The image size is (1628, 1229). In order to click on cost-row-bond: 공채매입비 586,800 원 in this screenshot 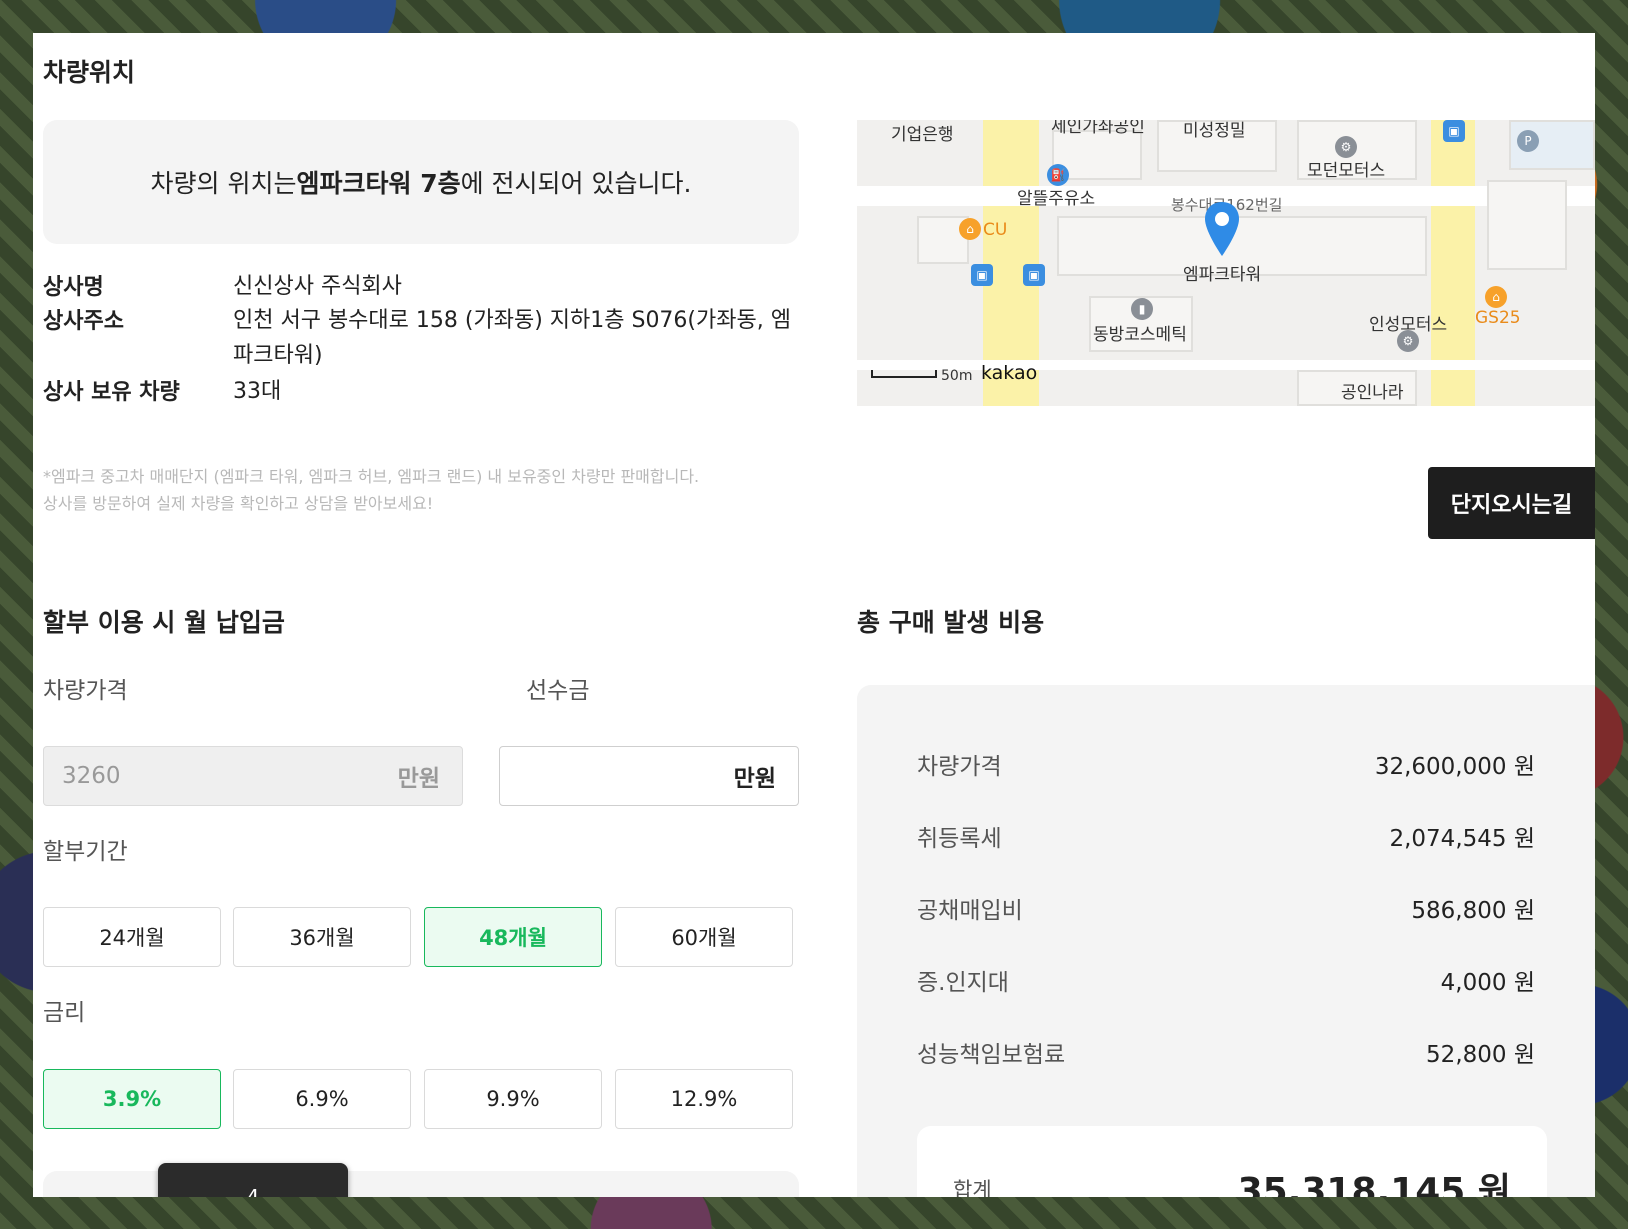, I will do `click(1226, 908)`.